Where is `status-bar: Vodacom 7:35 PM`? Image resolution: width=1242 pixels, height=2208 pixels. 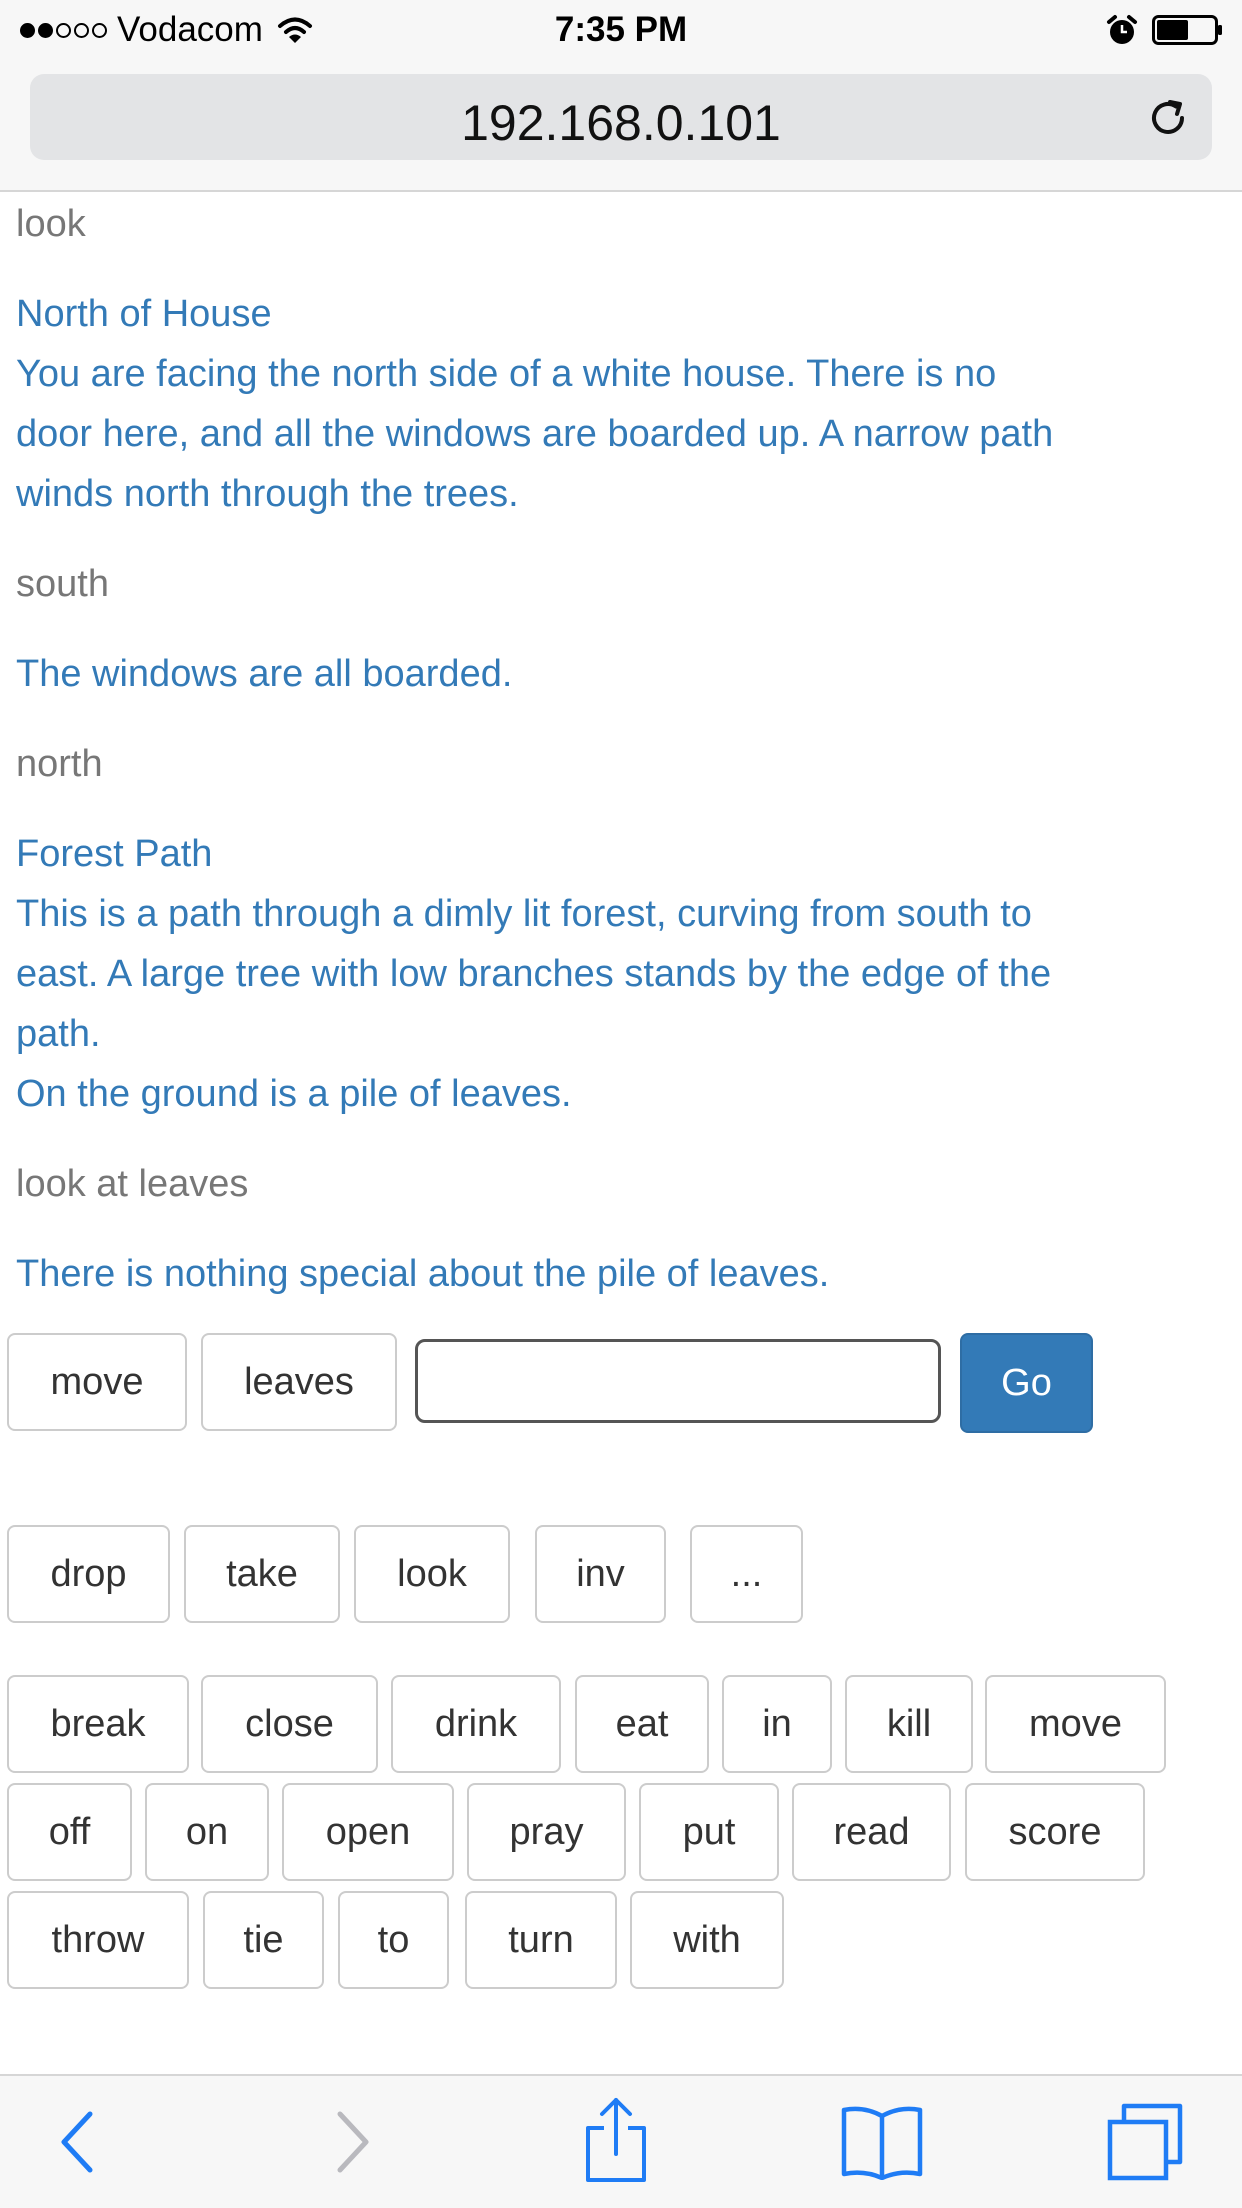
status-bar: Vodacom 7:35 PM is located at coordinates (621, 30).